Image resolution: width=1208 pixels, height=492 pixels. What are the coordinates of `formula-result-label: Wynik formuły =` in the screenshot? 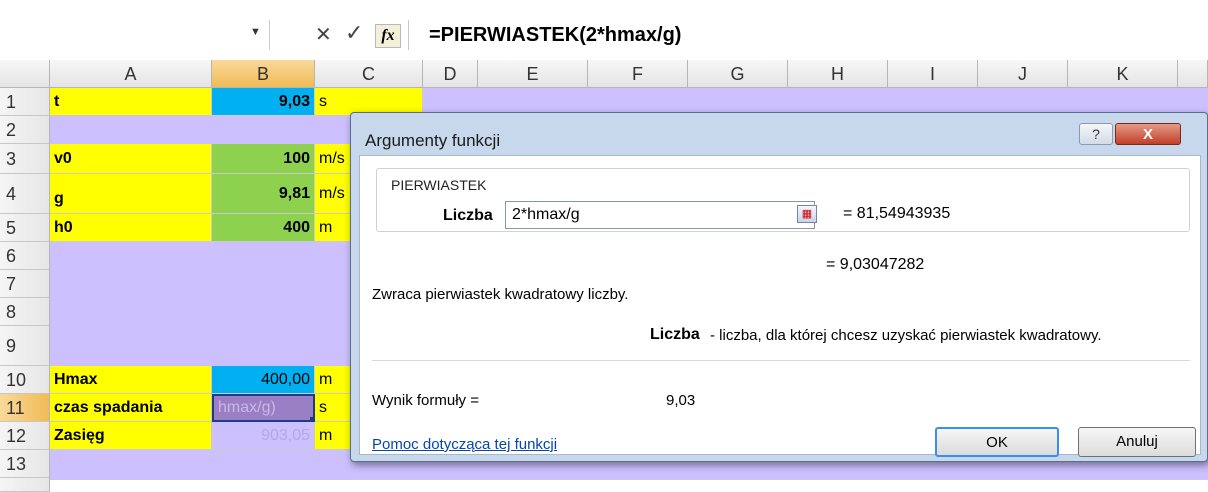 It's located at (425, 400).